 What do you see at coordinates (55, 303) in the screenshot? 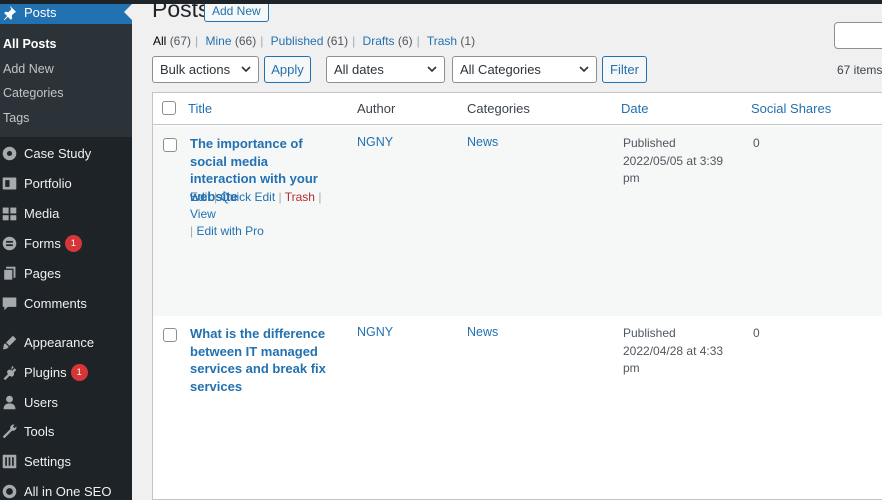
I see `sidebar-item-label: Comments` at bounding box center [55, 303].